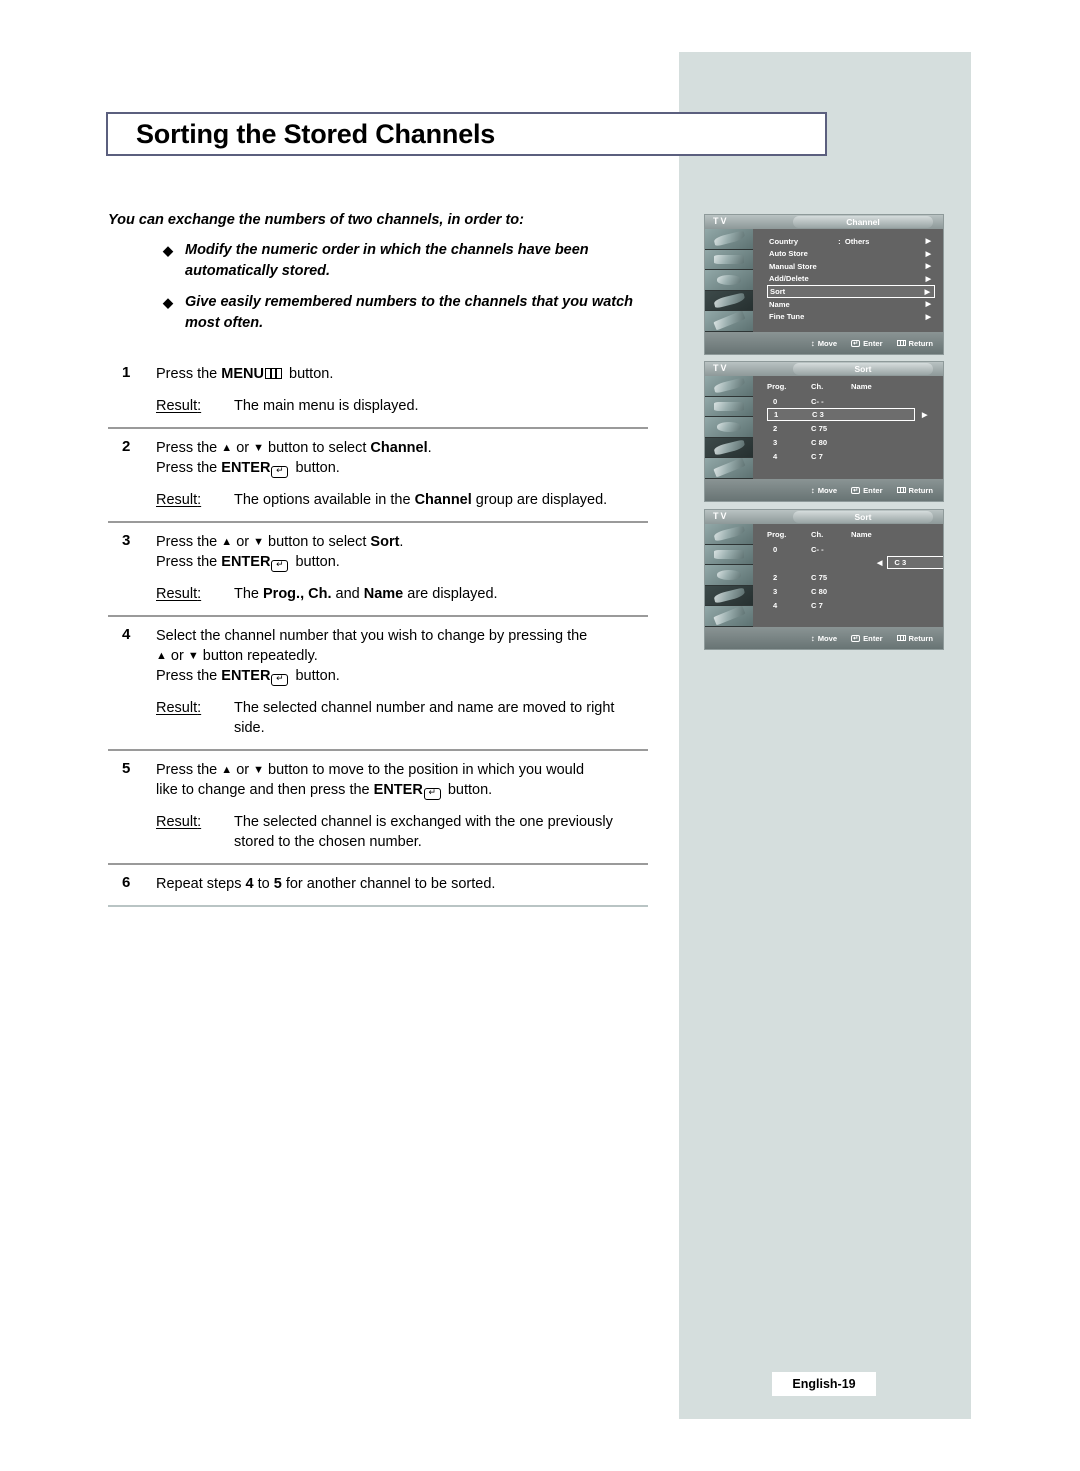 This screenshot has height=1471, width=1080. What do you see at coordinates (721, 516) in the screenshot?
I see `osd-tv-label: TV` at bounding box center [721, 516].